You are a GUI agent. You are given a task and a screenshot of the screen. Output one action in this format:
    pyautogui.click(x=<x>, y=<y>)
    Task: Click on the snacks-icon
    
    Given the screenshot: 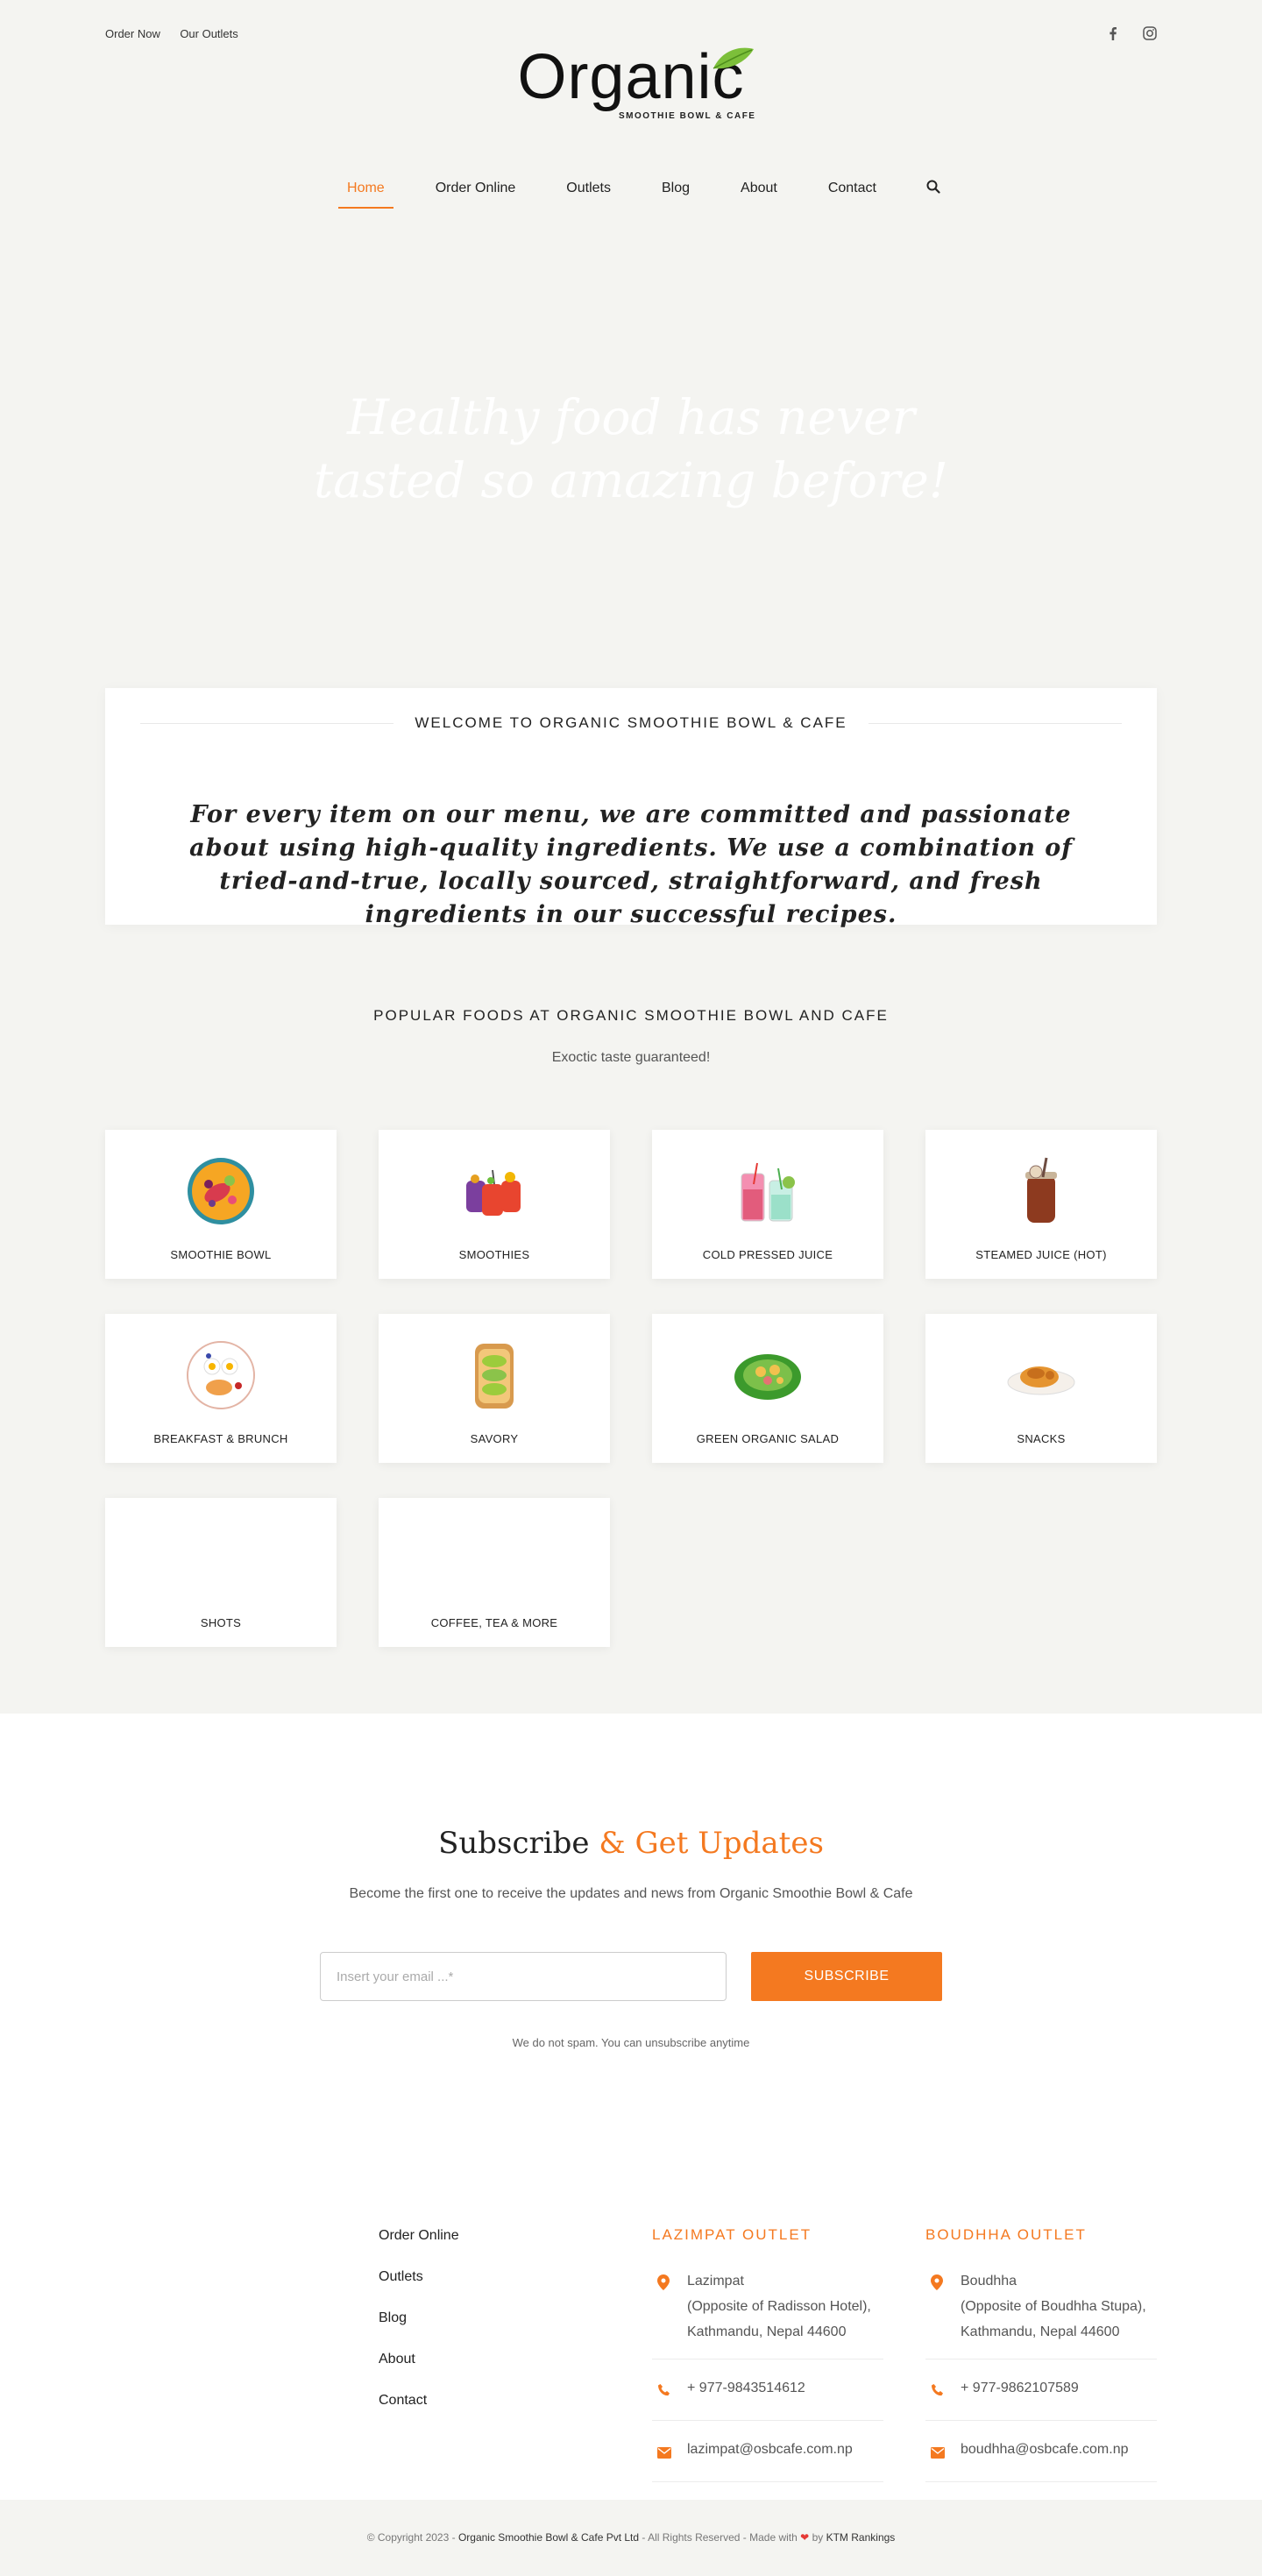 What is the action you would take?
    pyautogui.click(x=1041, y=1380)
    